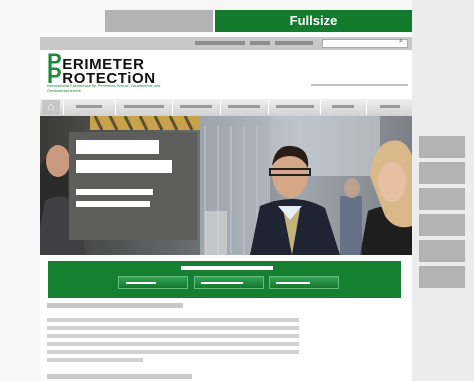 The width and height of the screenshot is (474, 381). Describe the element at coordinates (401, 42) in the screenshot. I see `search-icon: ⌕` at that location.